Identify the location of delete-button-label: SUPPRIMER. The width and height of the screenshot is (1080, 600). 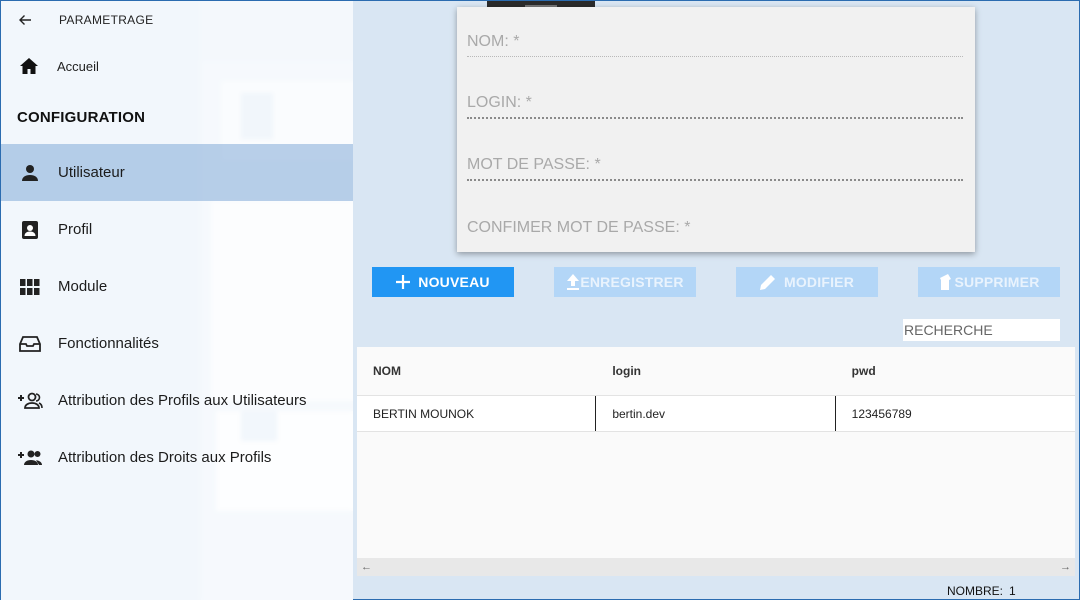
(997, 282).